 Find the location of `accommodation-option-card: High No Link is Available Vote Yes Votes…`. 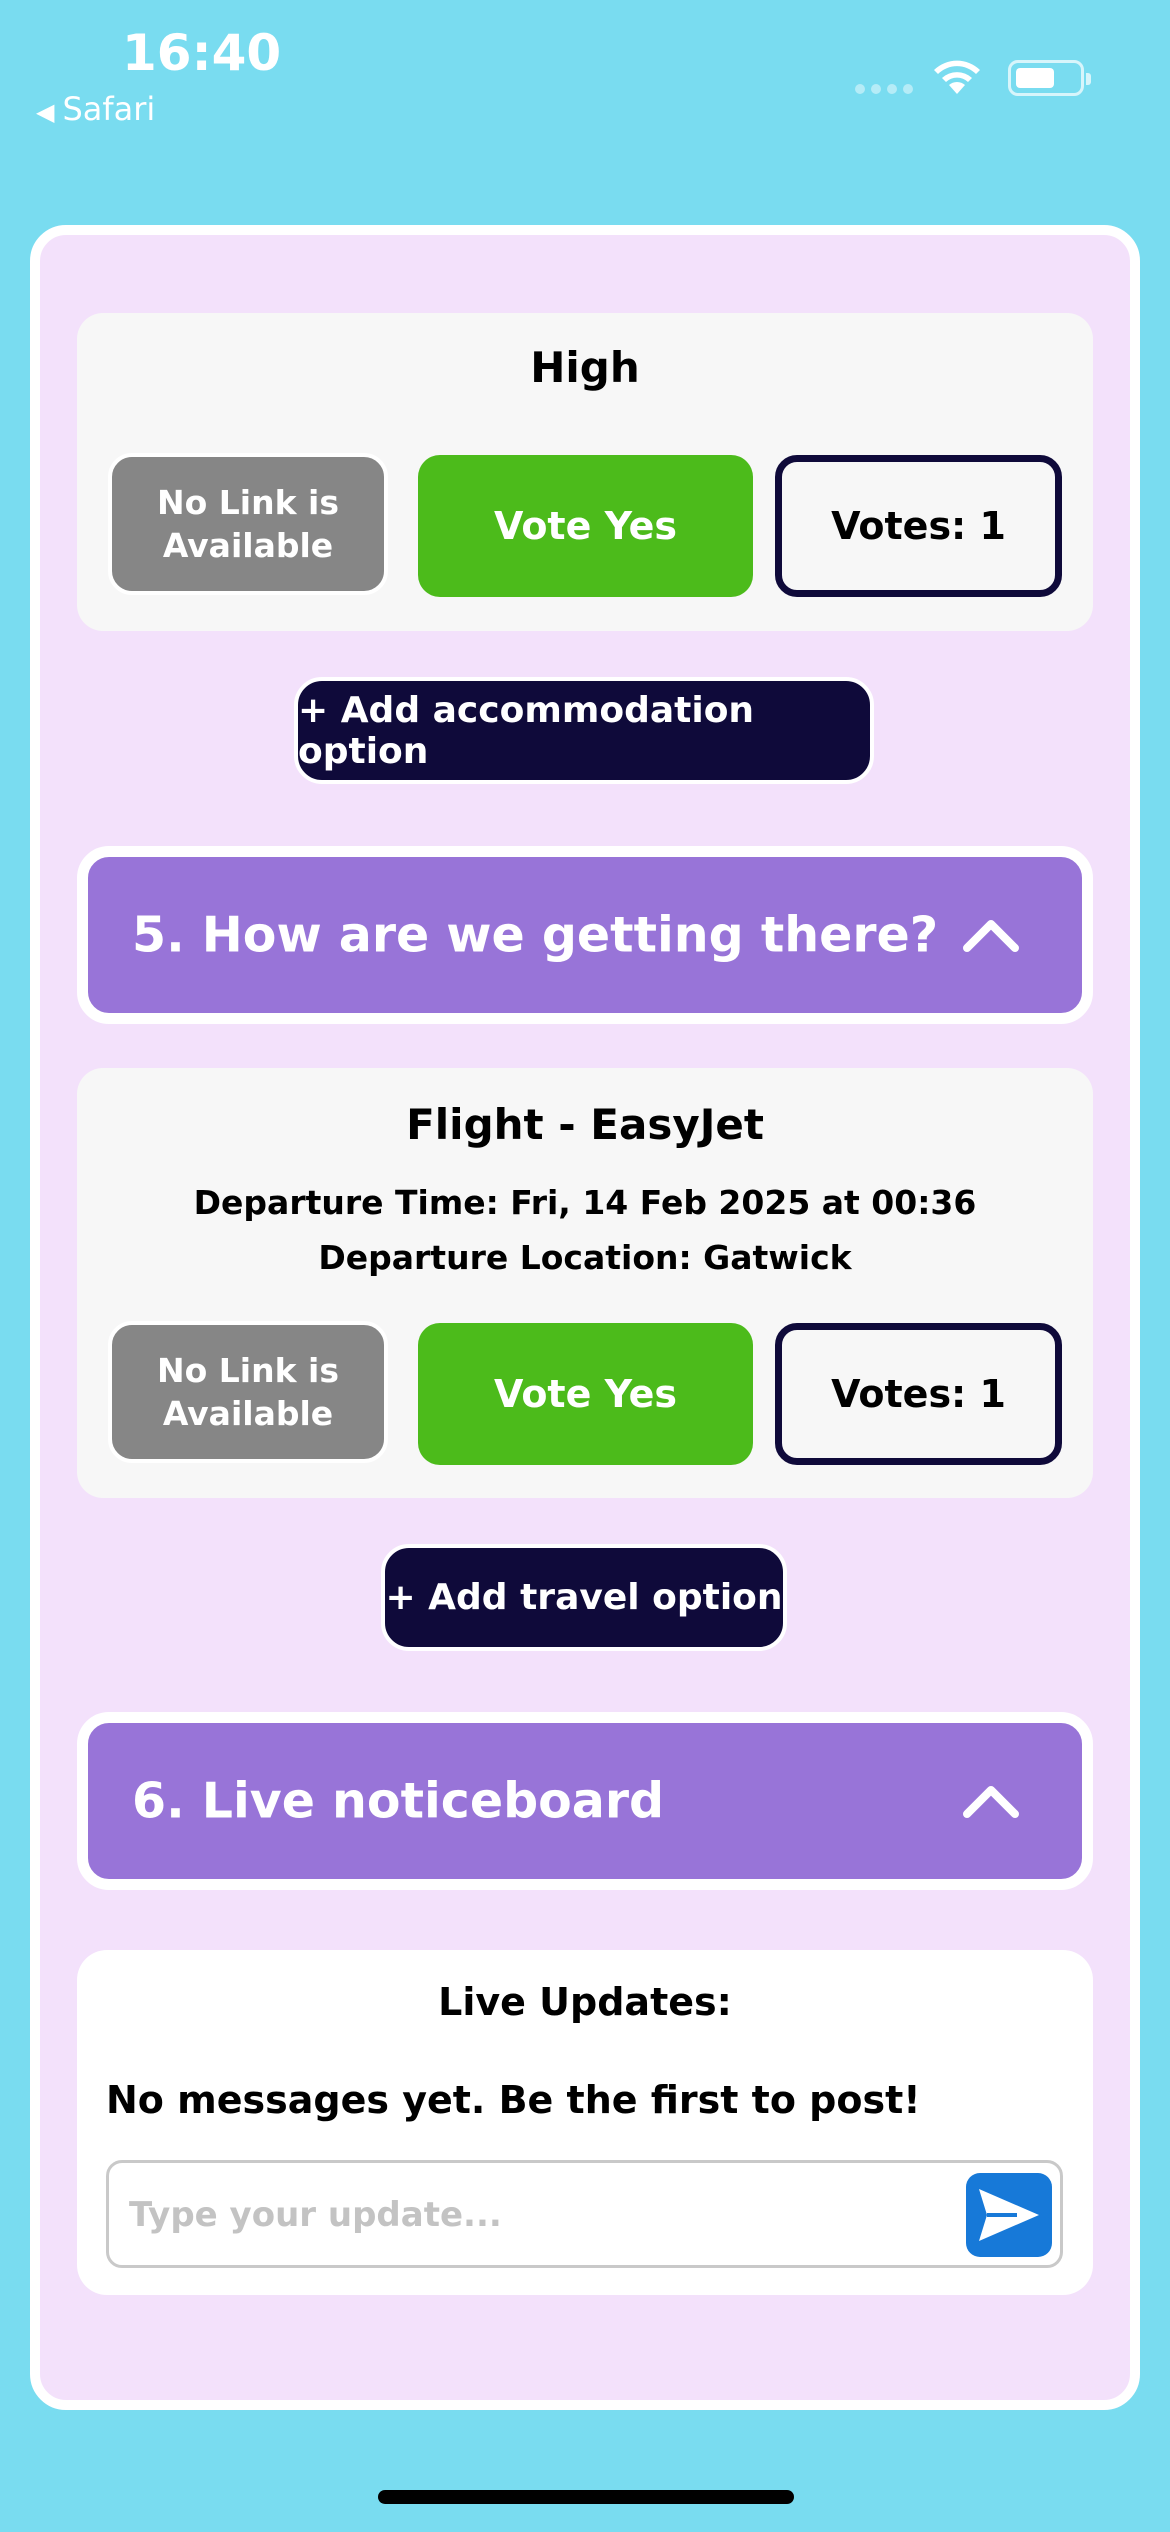

accommodation-option-card: High No Link is Available Vote Yes Votes… is located at coordinates (585, 472).